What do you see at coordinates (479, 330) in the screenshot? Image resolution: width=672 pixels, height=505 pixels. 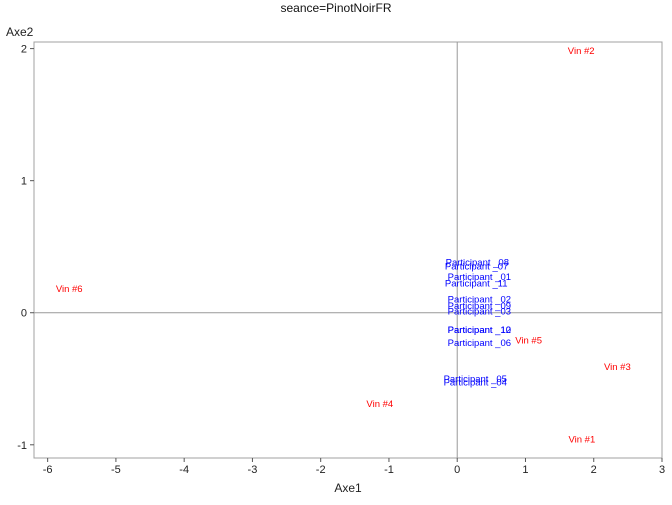 I see `participant-point-label: Participant _12` at bounding box center [479, 330].